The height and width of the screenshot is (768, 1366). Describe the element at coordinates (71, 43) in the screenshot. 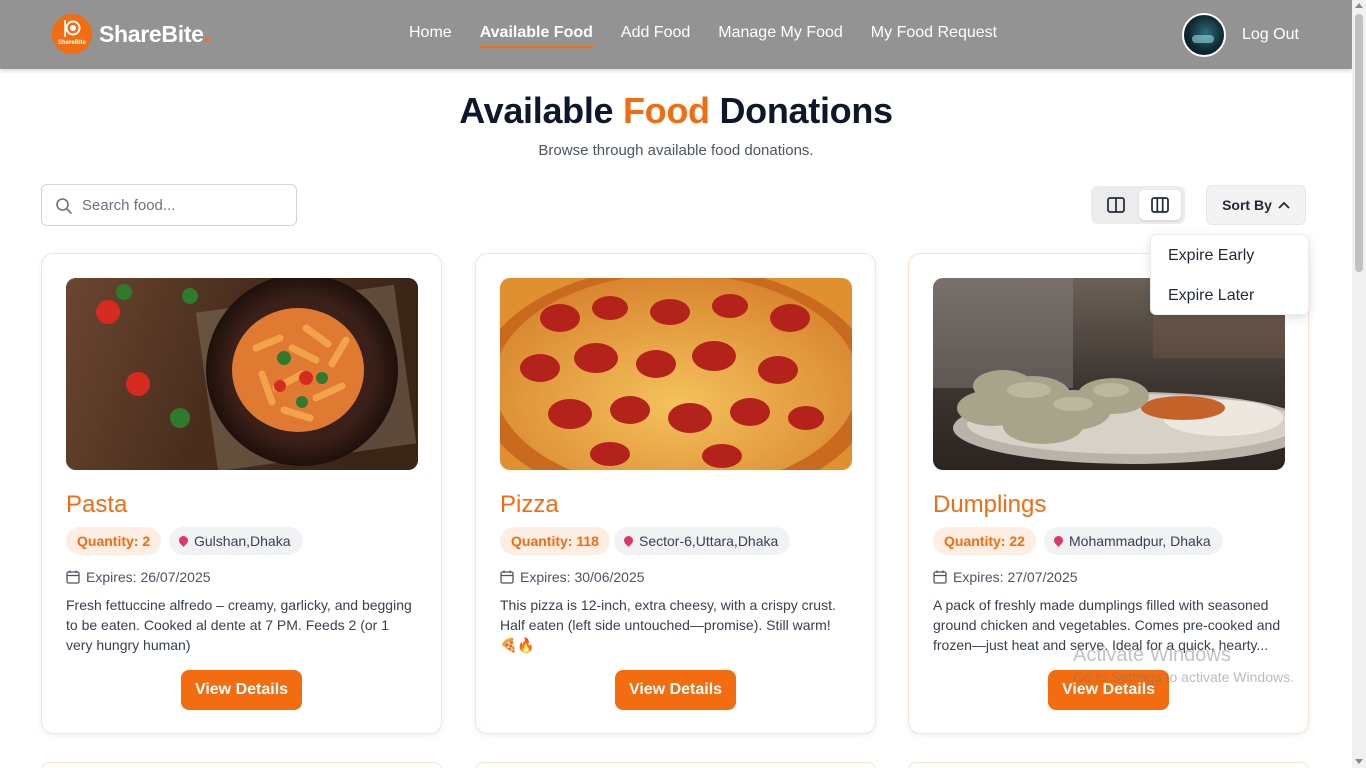

I see `logo-mini-text: ShareBite` at that location.